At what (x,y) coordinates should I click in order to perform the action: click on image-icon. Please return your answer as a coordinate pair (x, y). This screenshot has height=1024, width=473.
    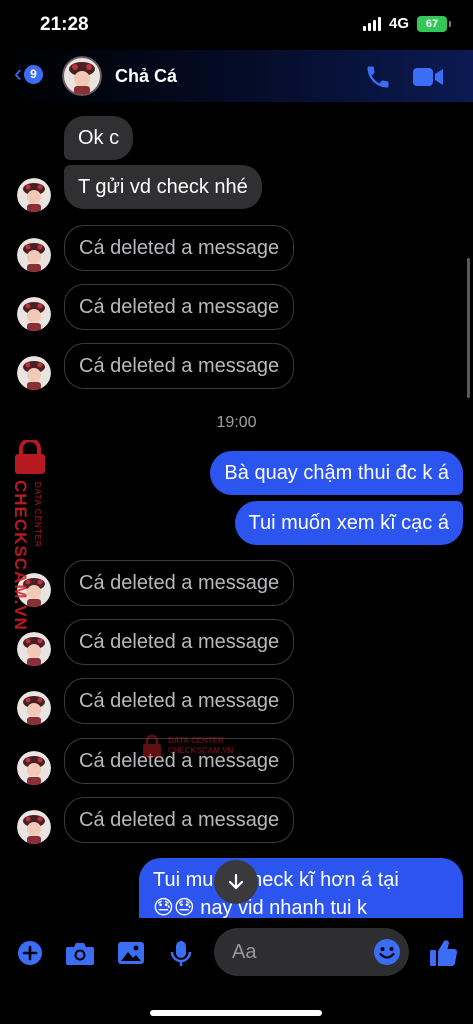
    Looking at the image, I should click on (131, 953).